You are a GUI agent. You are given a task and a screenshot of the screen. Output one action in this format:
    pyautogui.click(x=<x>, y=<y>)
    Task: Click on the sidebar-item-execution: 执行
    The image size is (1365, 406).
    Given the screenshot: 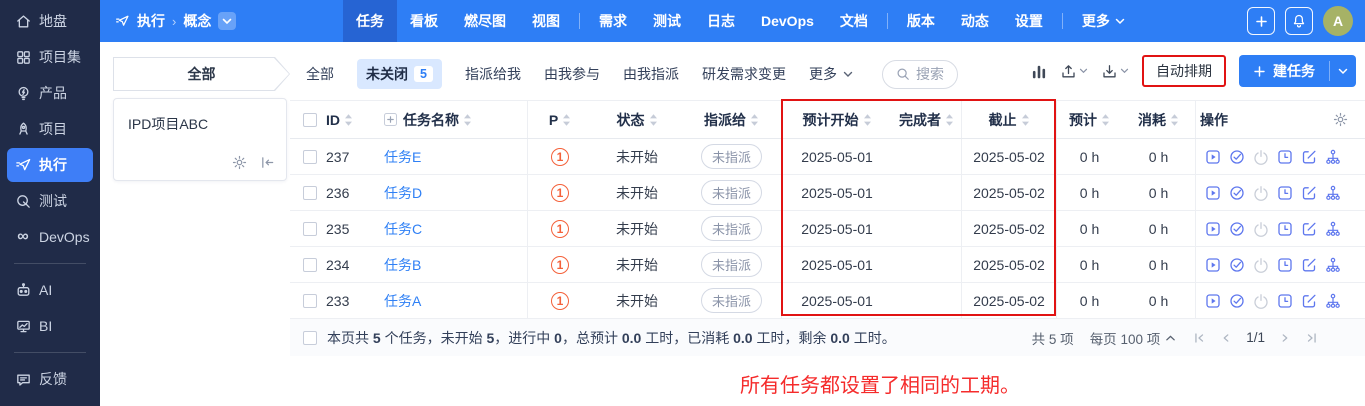 What is the action you would take?
    pyautogui.click(x=50, y=165)
    